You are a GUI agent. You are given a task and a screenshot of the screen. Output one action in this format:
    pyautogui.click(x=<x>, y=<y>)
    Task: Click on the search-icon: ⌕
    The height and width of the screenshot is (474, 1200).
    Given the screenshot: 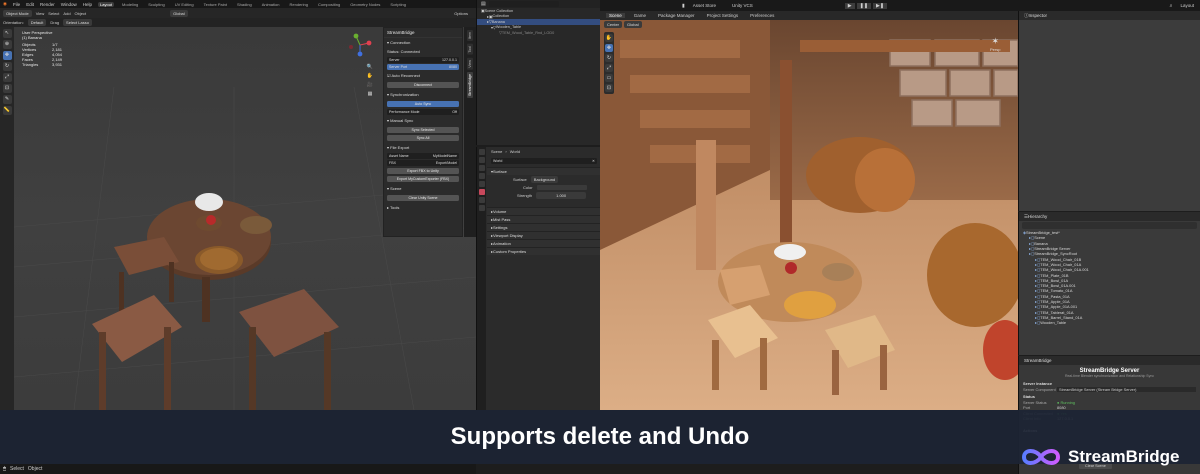 What is the action you would take?
    pyautogui.click(x=1171, y=6)
    